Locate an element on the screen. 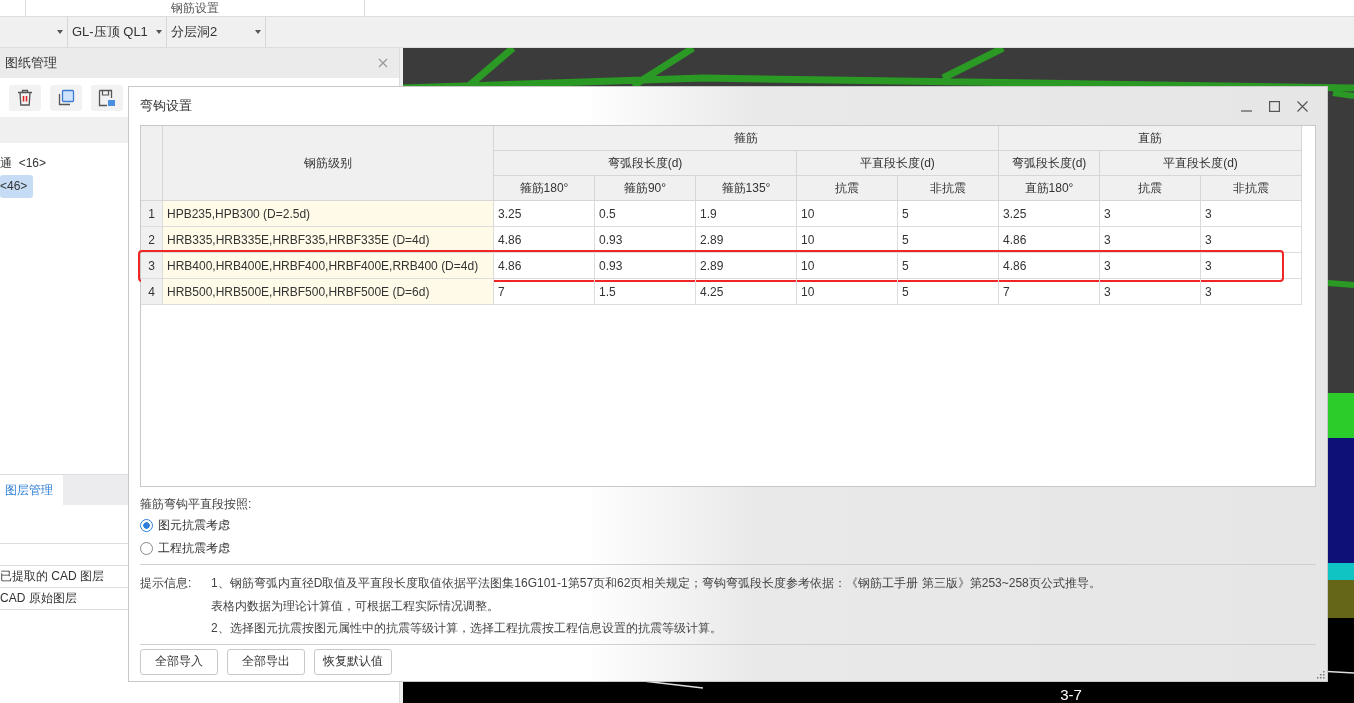  maximize-icon is located at coordinates (1274, 106).